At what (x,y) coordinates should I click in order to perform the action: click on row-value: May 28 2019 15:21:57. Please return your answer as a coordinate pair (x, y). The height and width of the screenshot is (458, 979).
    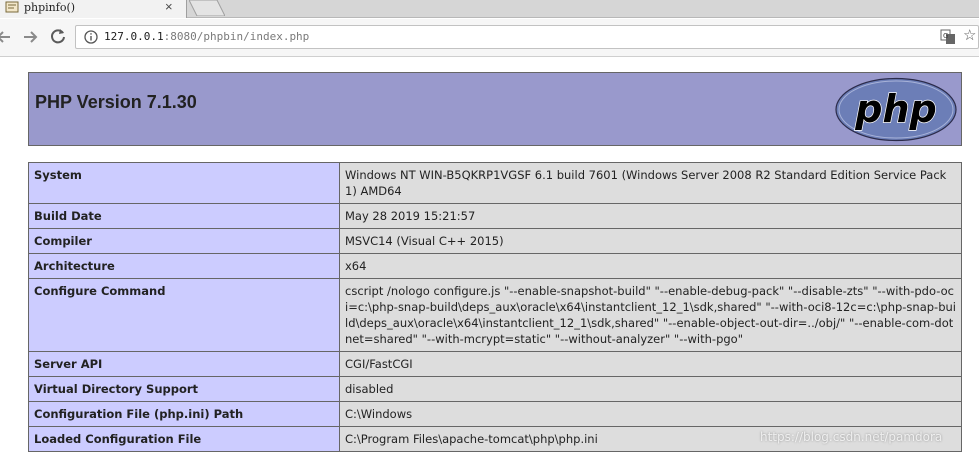
    Looking at the image, I should click on (650, 216).